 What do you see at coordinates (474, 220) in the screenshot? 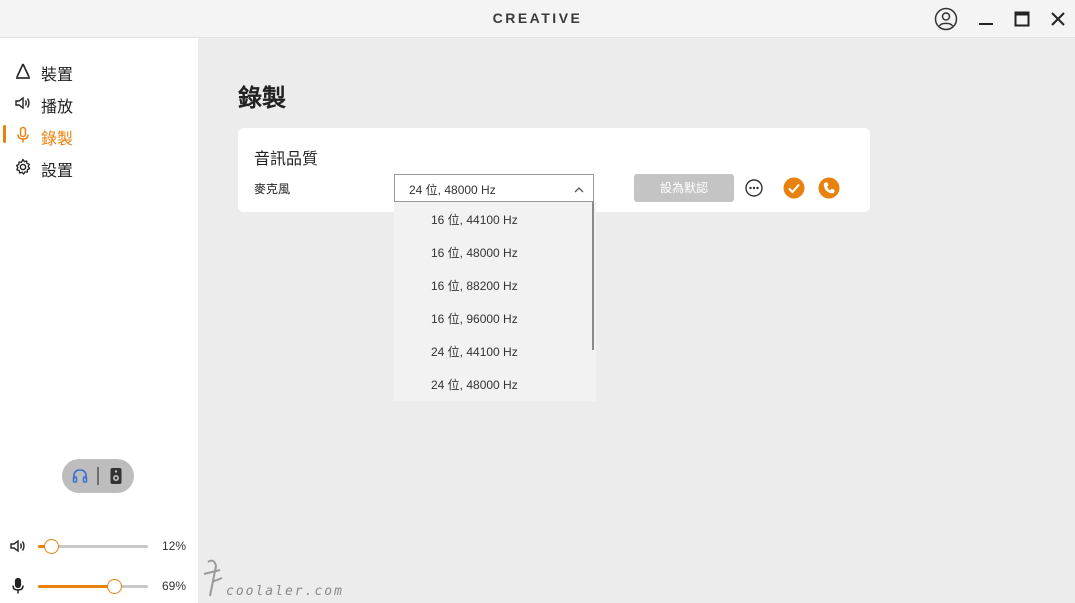
I see `dropdown-option-label: 16 位, 44100 Hz` at bounding box center [474, 220].